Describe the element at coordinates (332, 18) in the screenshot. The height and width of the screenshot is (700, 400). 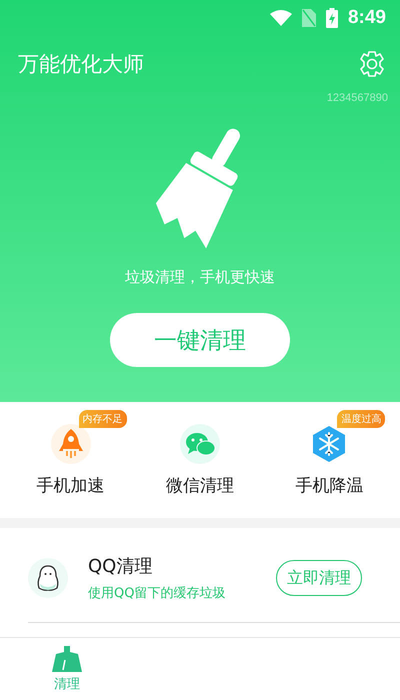
I see `battery-charging-icon` at that location.